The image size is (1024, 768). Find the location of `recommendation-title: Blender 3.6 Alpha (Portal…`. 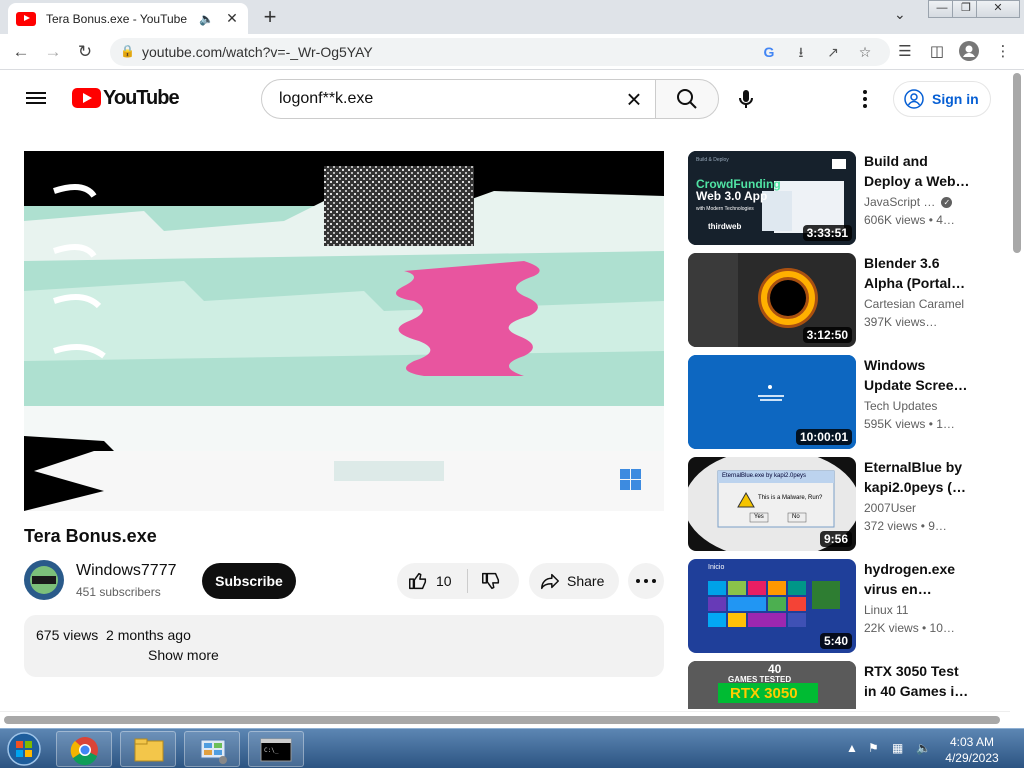

recommendation-title: Blender 3.6 Alpha (Portal… is located at coordinates (919, 273).